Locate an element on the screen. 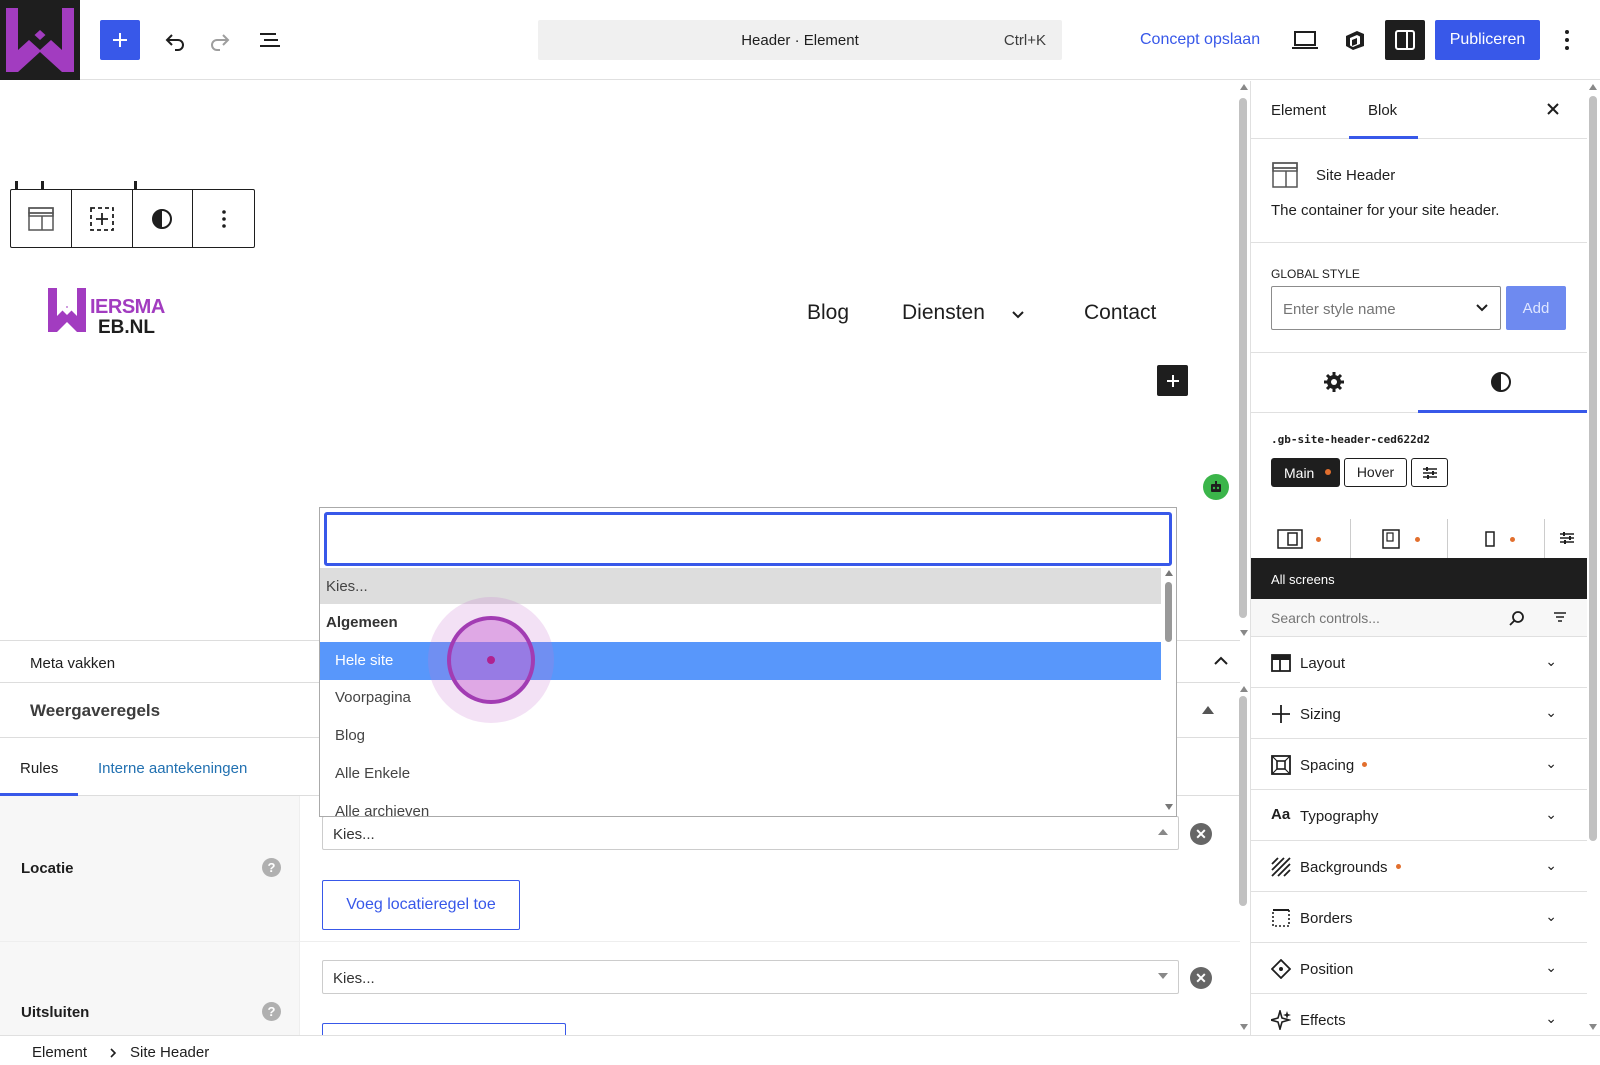  panel-backgrounds: Backgrounds ⌄ is located at coordinates (1419, 866).